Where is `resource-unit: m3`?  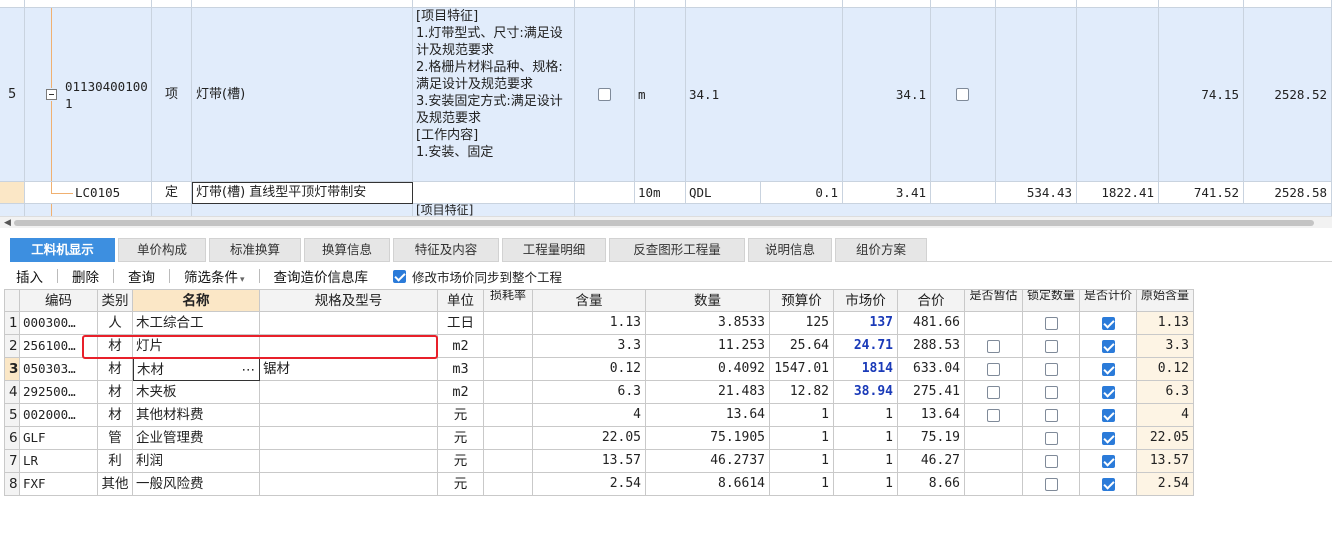 resource-unit: m3 is located at coordinates (461, 369).